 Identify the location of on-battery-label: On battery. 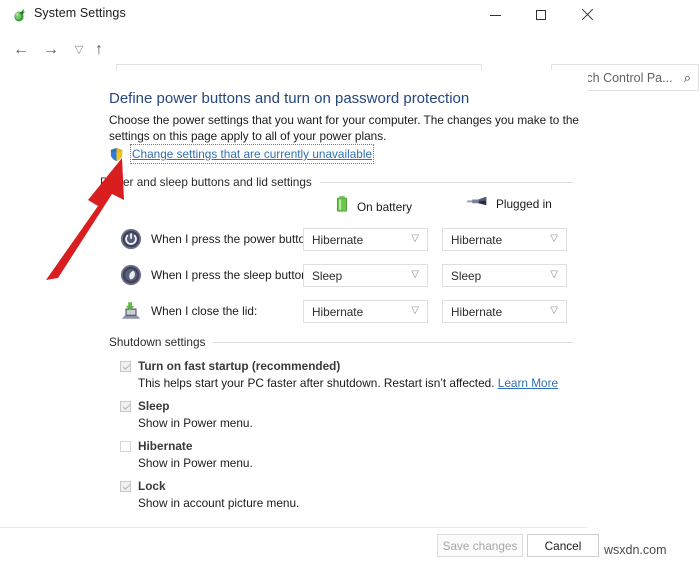
(385, 206).